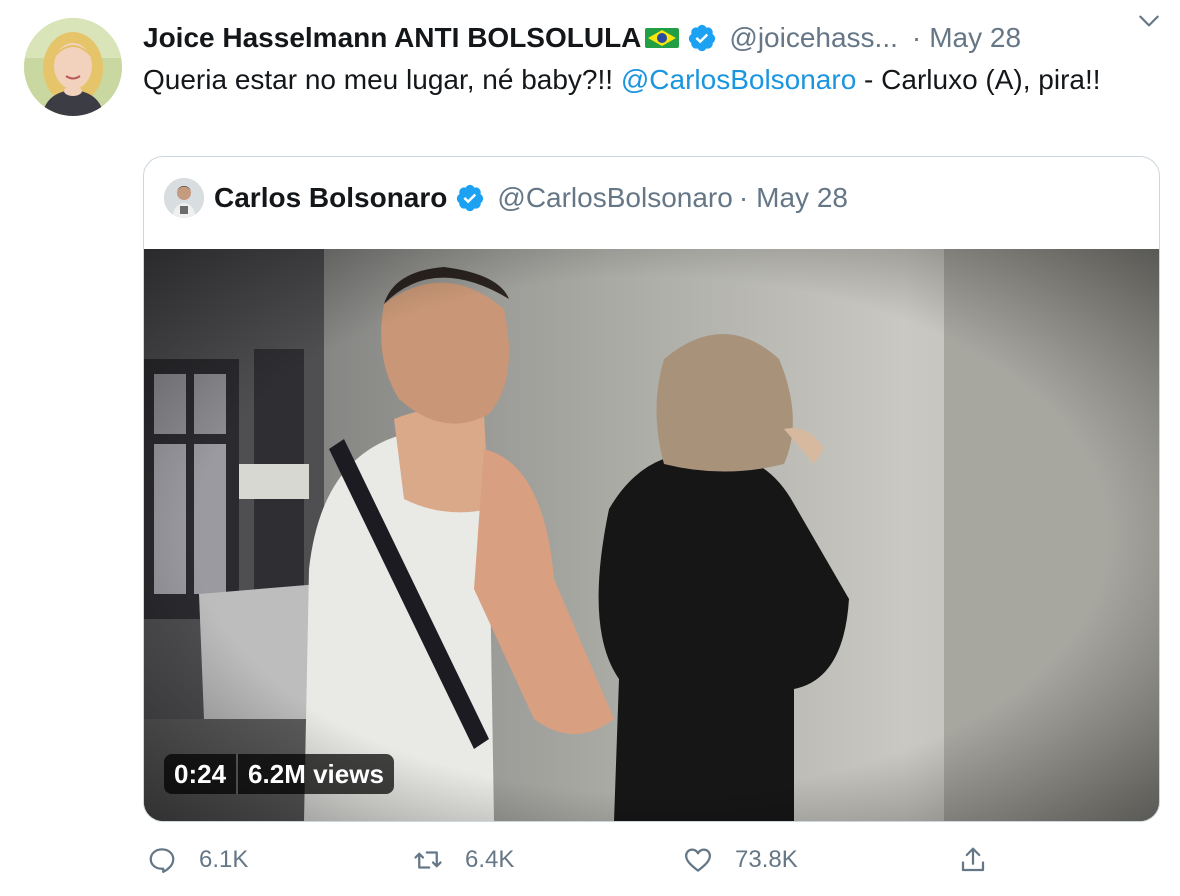  Describe the element at coordinates (643, 860) in the screenshot. I see `action-bar: 6.1K 6.4K 73.8K` at that location.